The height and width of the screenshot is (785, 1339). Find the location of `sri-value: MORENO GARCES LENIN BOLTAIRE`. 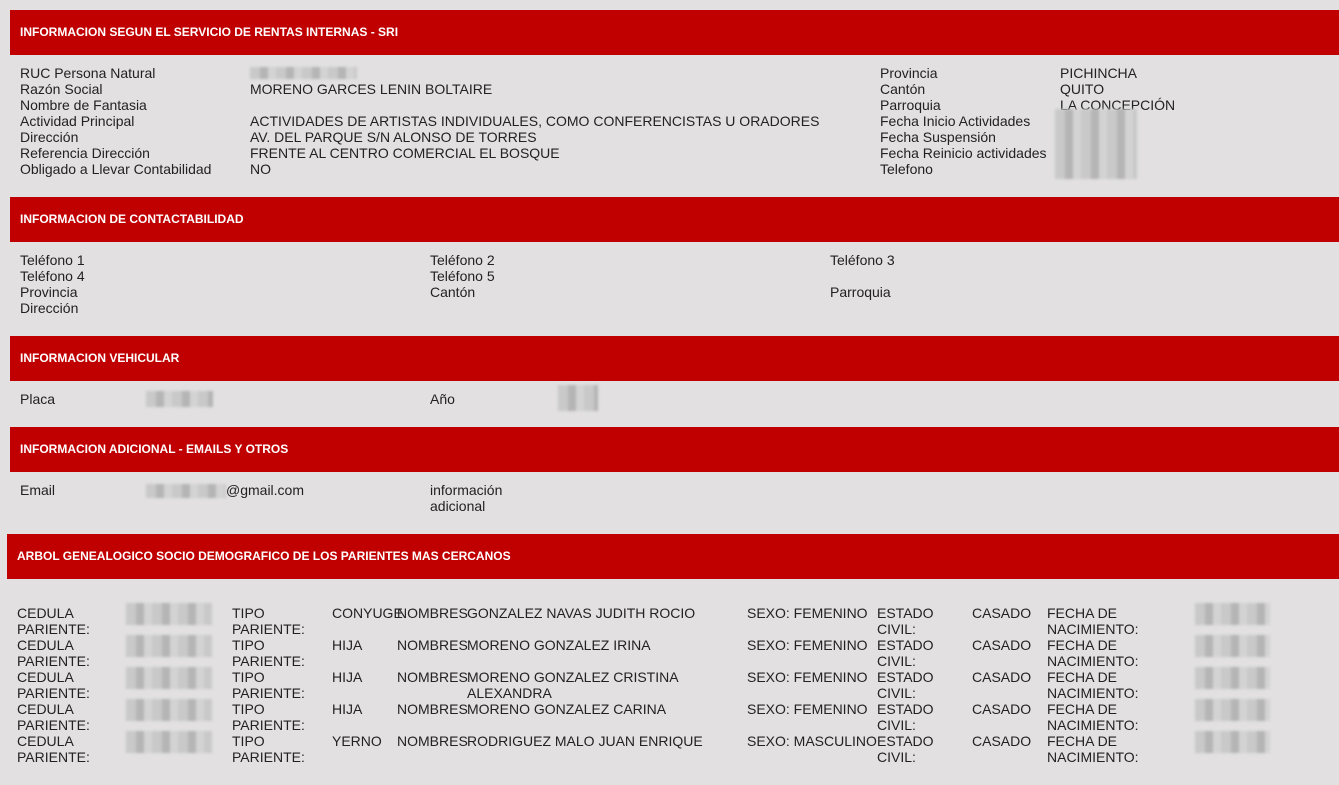

sri-value: MORENO GARCES LENIN BOLTAIRE is located at coordinates (371, 89).